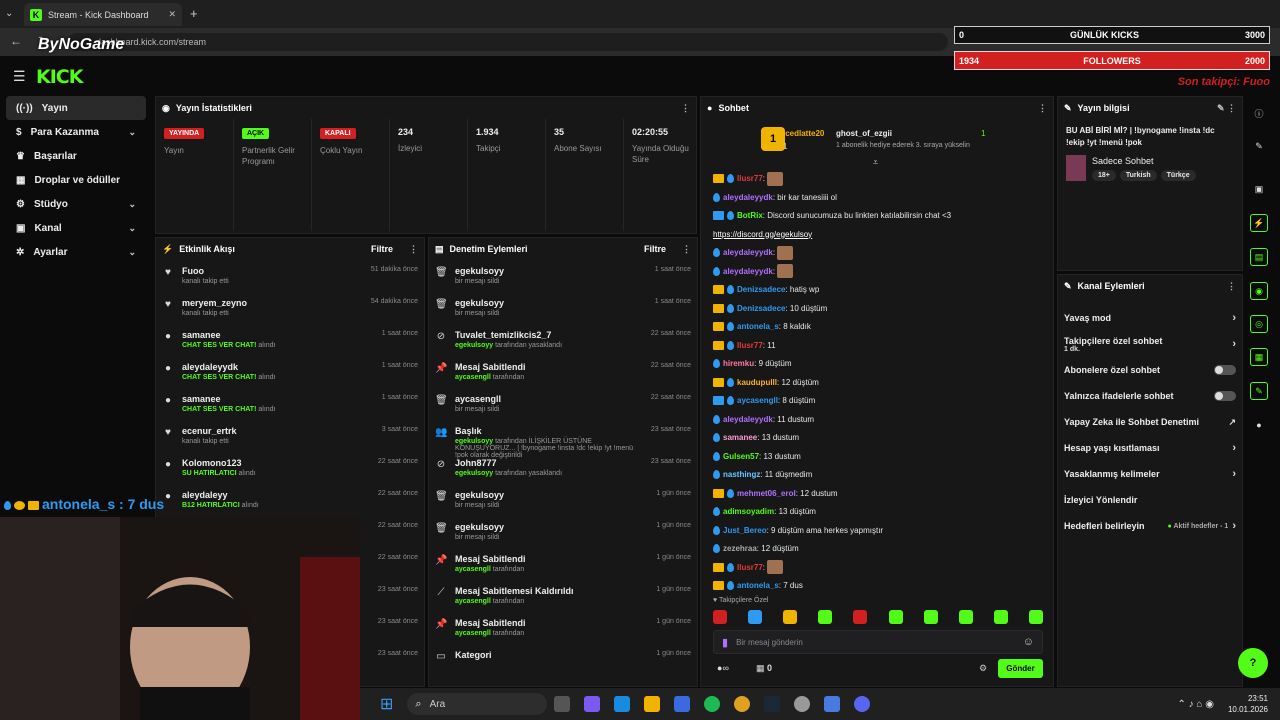 The height and width of the screenshot is (720, 1280). I want to click on filter-button: Filtre, so click(655, 249).